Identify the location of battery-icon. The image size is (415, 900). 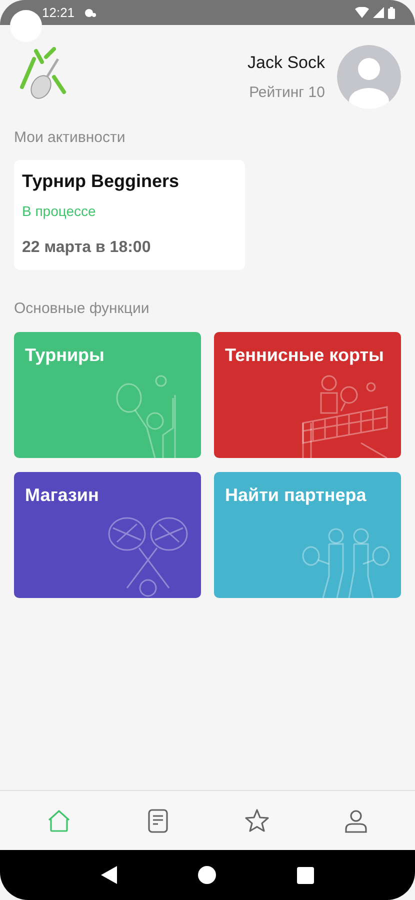
(391, 12).